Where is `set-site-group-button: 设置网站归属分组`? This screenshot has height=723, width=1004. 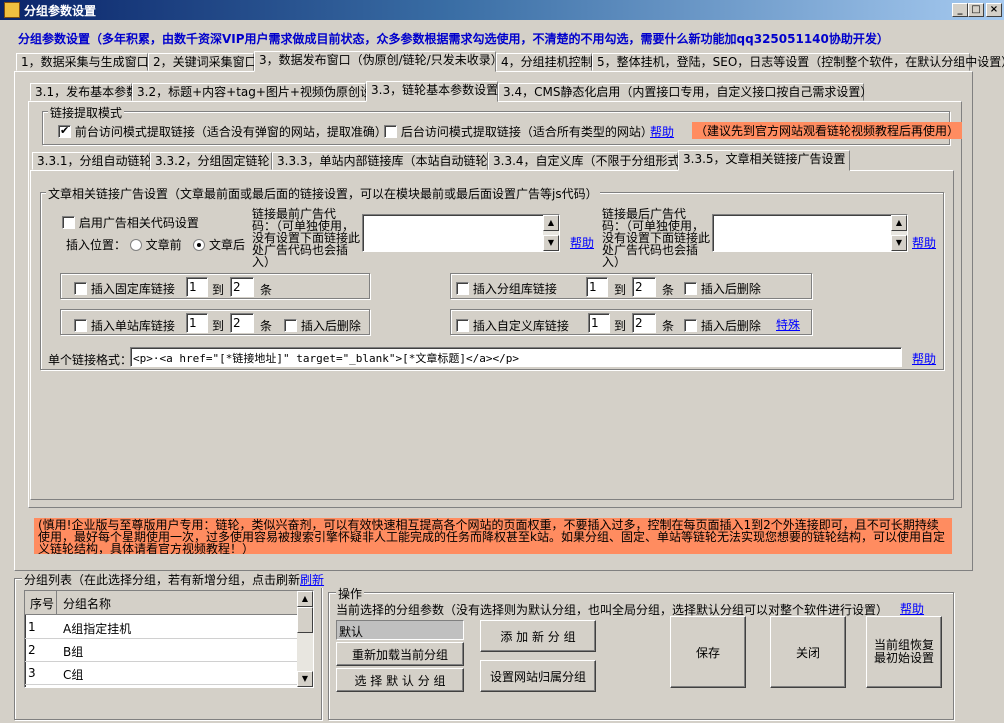 set-site-group-button: 设置网站归属分组 is located at coordinates (538, 676).